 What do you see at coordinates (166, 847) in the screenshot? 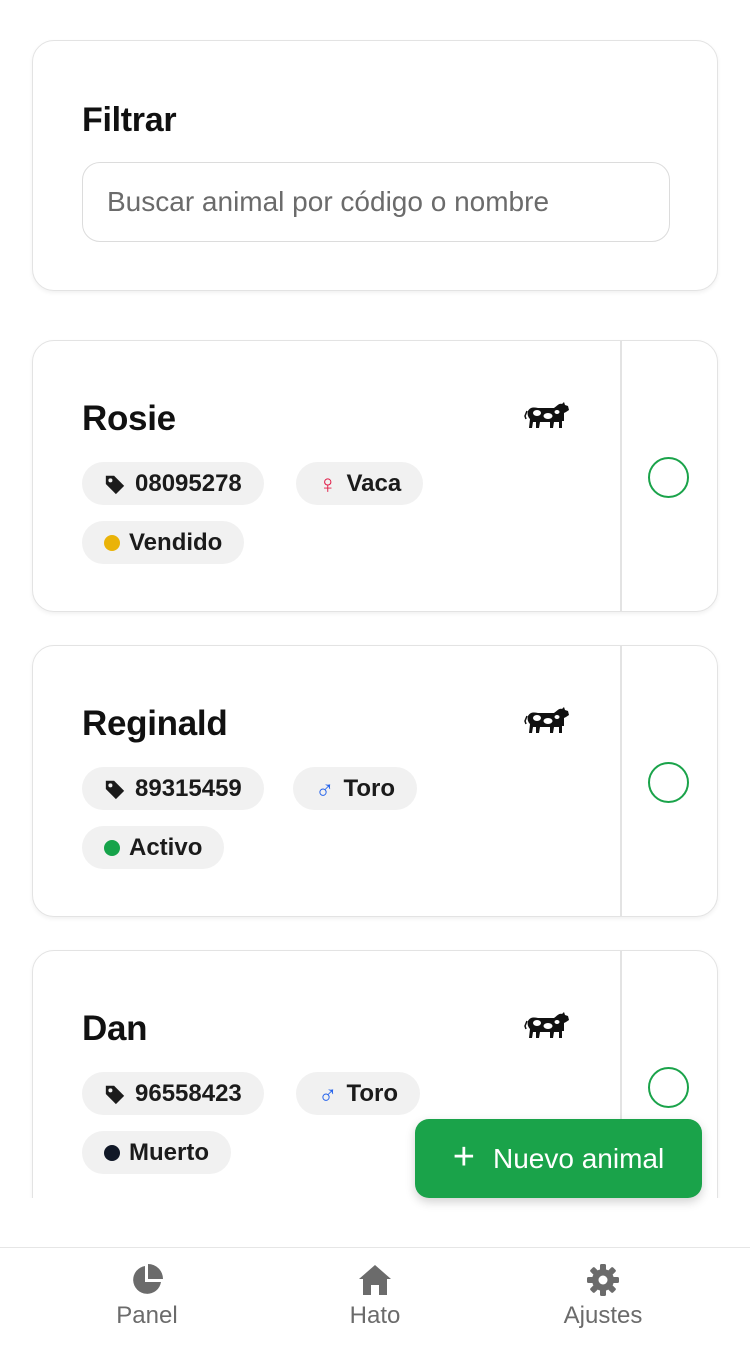
I see `status-label: Activo` at bounding box center [166, 847].